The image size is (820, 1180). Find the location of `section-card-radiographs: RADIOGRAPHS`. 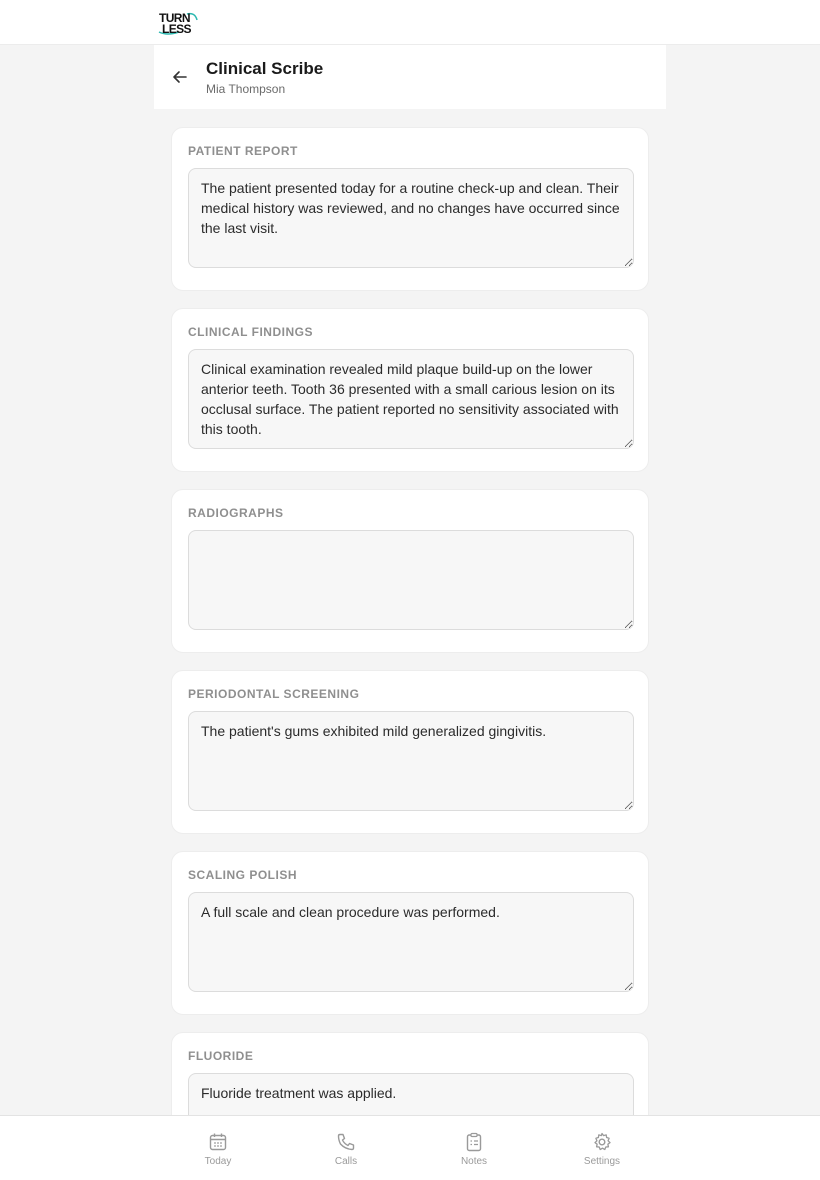

section-card-radiographs: RADIOGRAPHS is located at coordinates (410, 571).